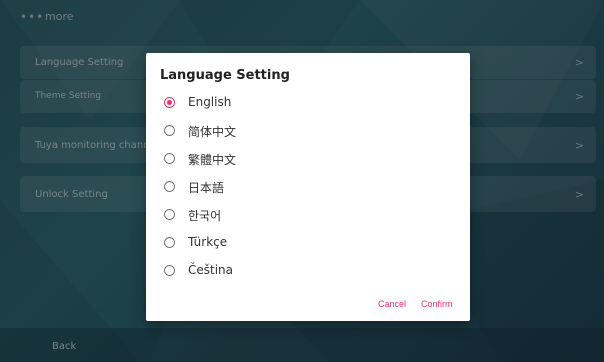  I want to click on radio-selected-icon, so click(169, 102).